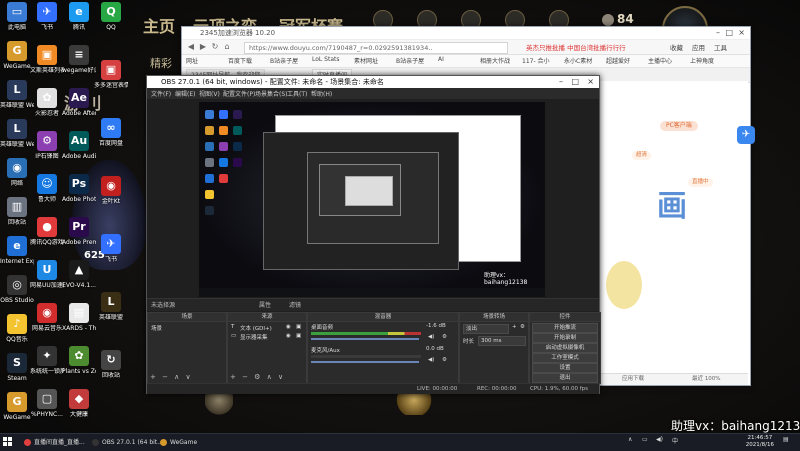 The image size is (800, 451). What do you see at coordinates (17, 211) in the screenshot?
I see `desktop-icon: ▥ 回收站` at bounding box center [17, 211].